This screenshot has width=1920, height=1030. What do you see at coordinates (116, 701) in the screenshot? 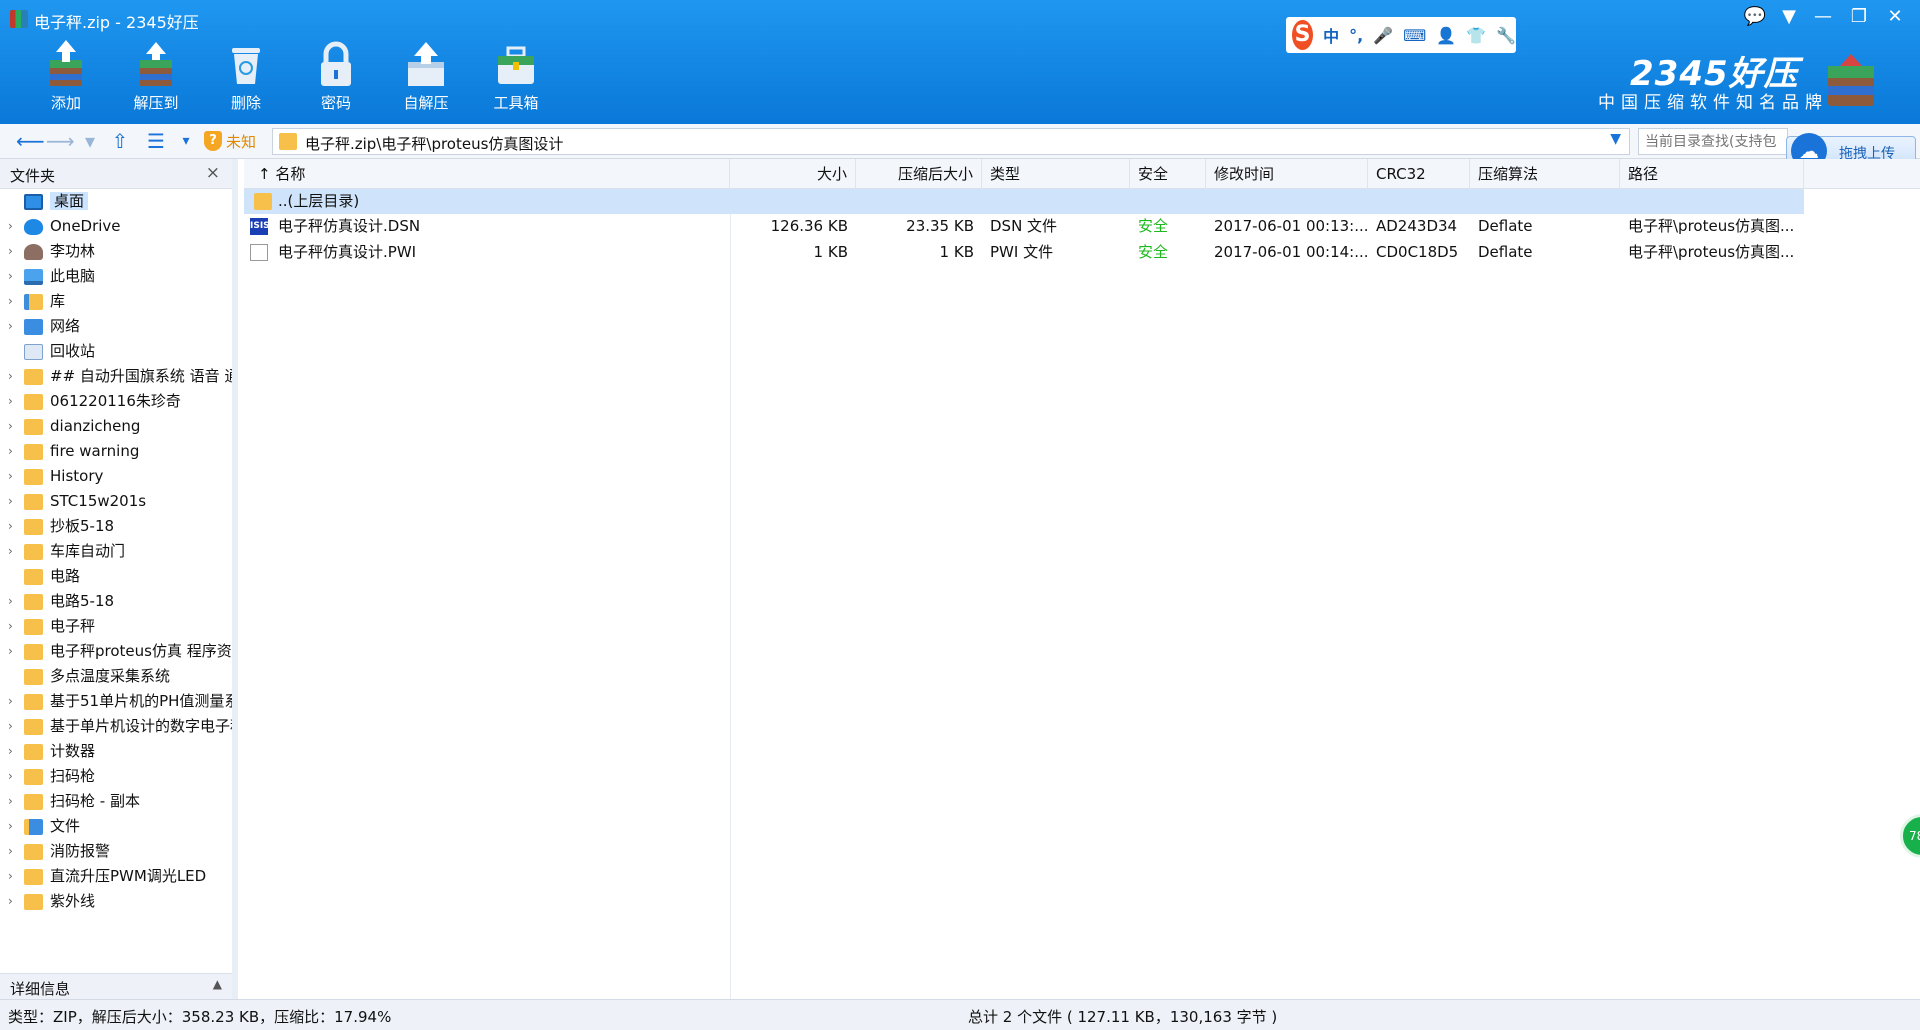
I see `tree-item: › 基于51单片机的PH值测量系` at bounding box center [116, 701].